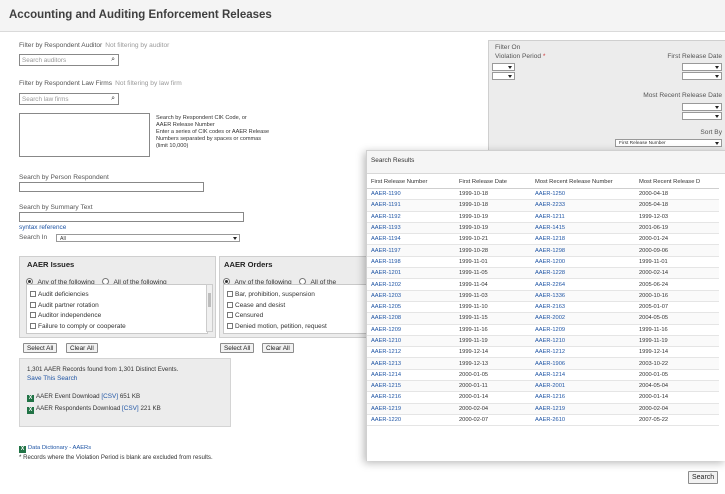 The width and height of the screenshot is (725, 494). Describe the element at coordinates (84, 135) in the screenshot. I see `cik-textarea` at that location.